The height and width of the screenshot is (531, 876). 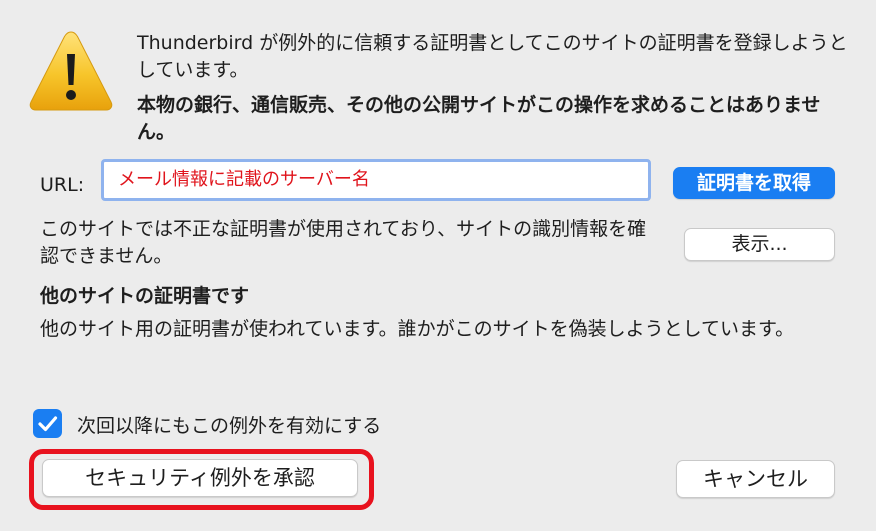 I want to click on confirm-security-exception-button: セキュリティ例外を承認, so click(x=200, y=478).